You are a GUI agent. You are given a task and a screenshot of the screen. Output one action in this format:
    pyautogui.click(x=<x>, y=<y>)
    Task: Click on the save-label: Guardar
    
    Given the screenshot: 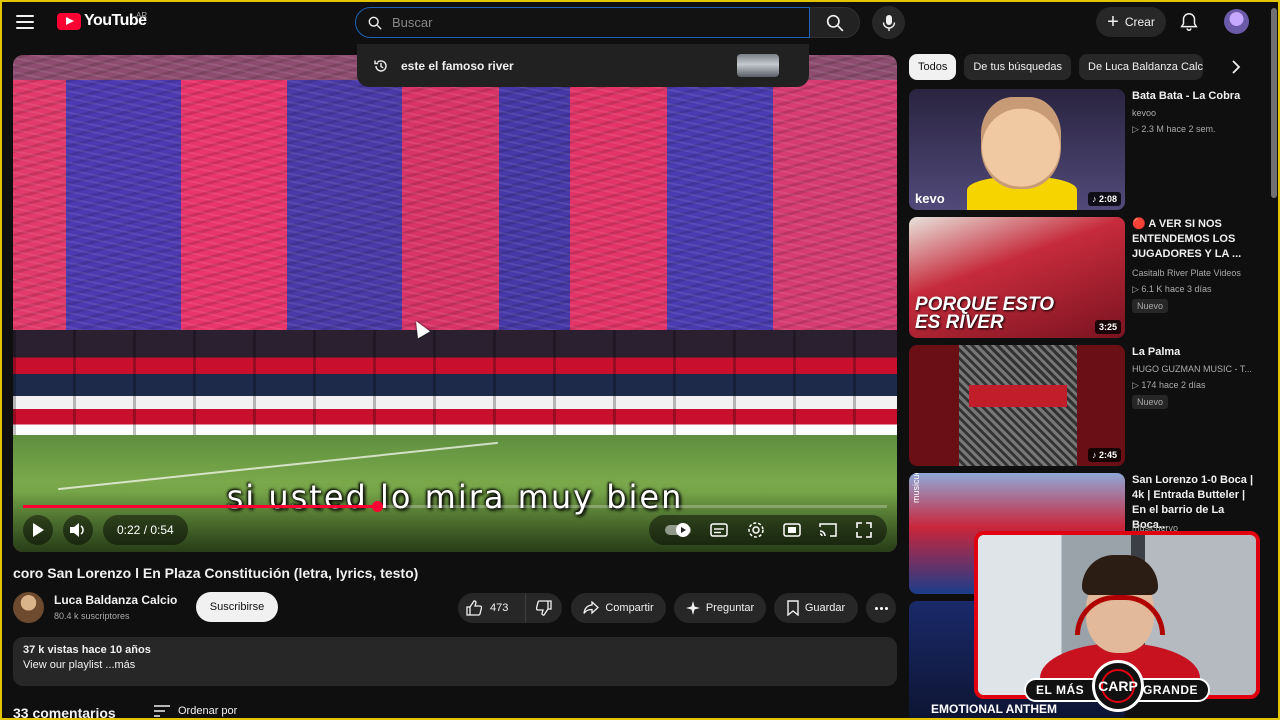 What is the action you would take?
    pyautogui.click(x=825, y=608)
    